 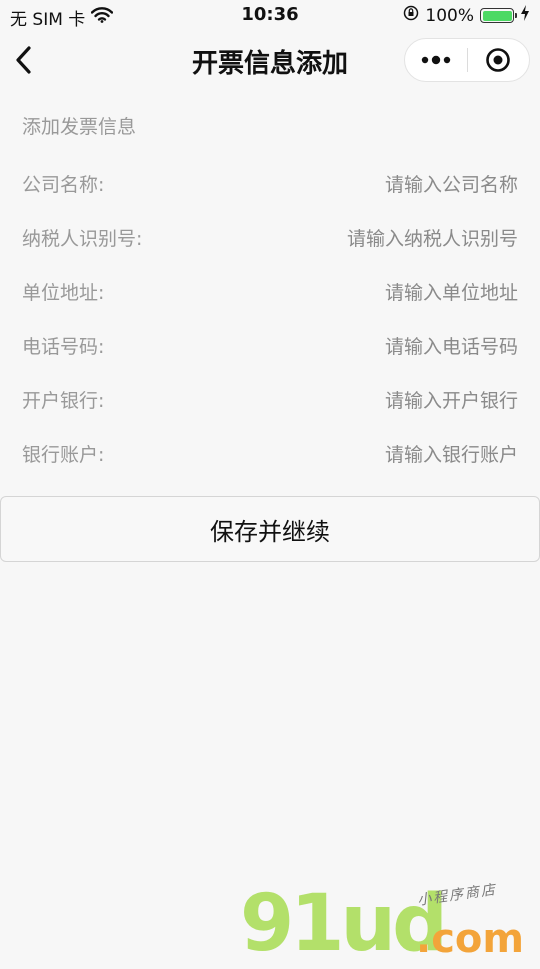 What do you see at coordinates (368, 239) in the screenshot?
I see `taxpayer-id-input` at bounding box center [368, 239].